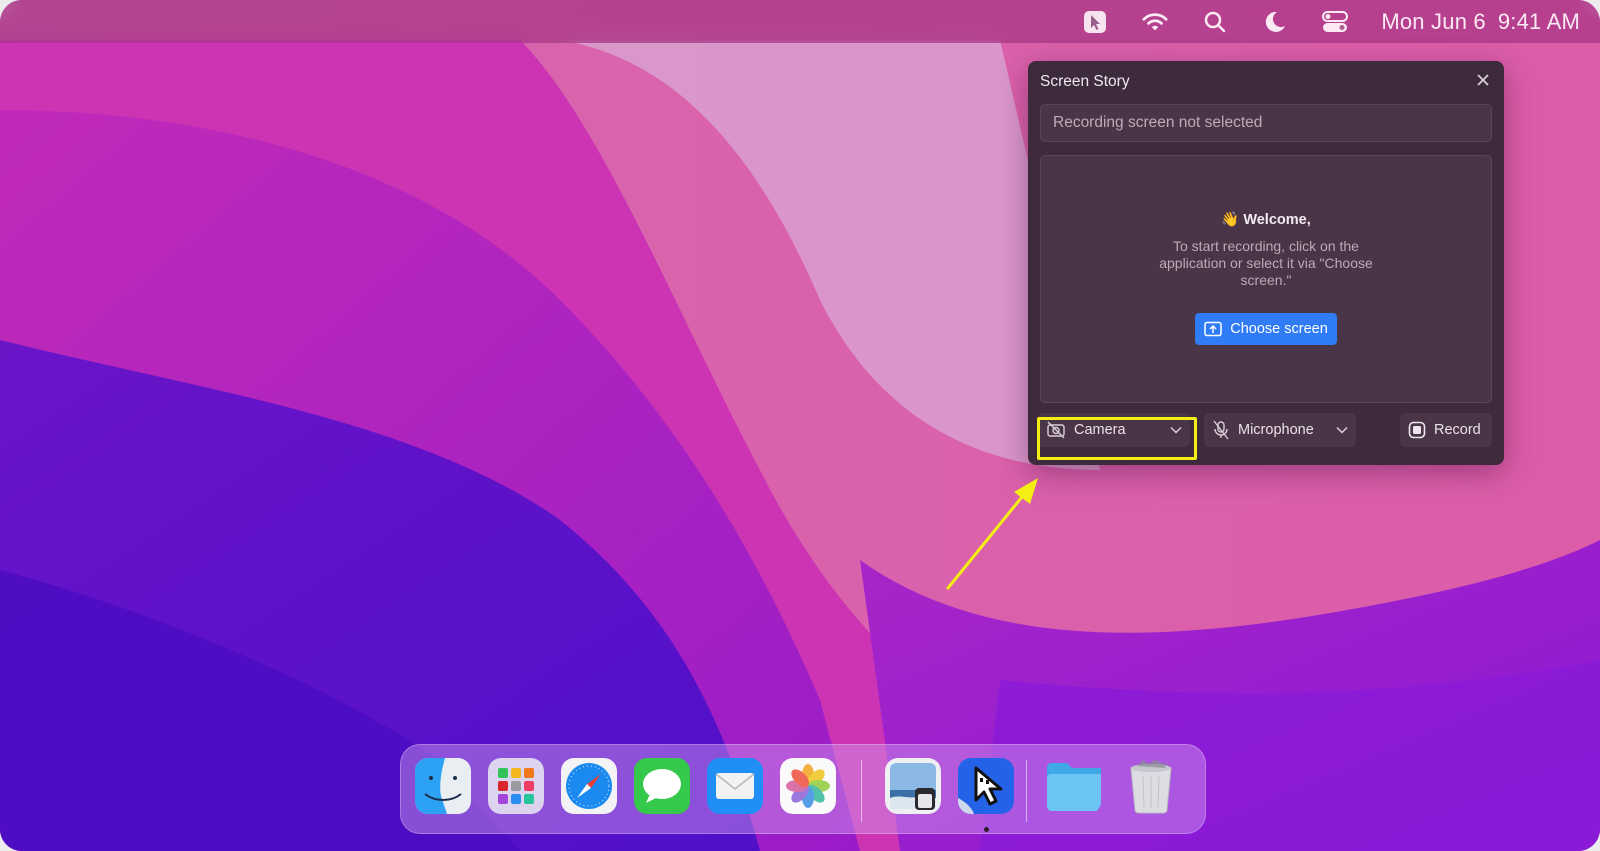  I want to click on dock-photos, so click(808, 786).